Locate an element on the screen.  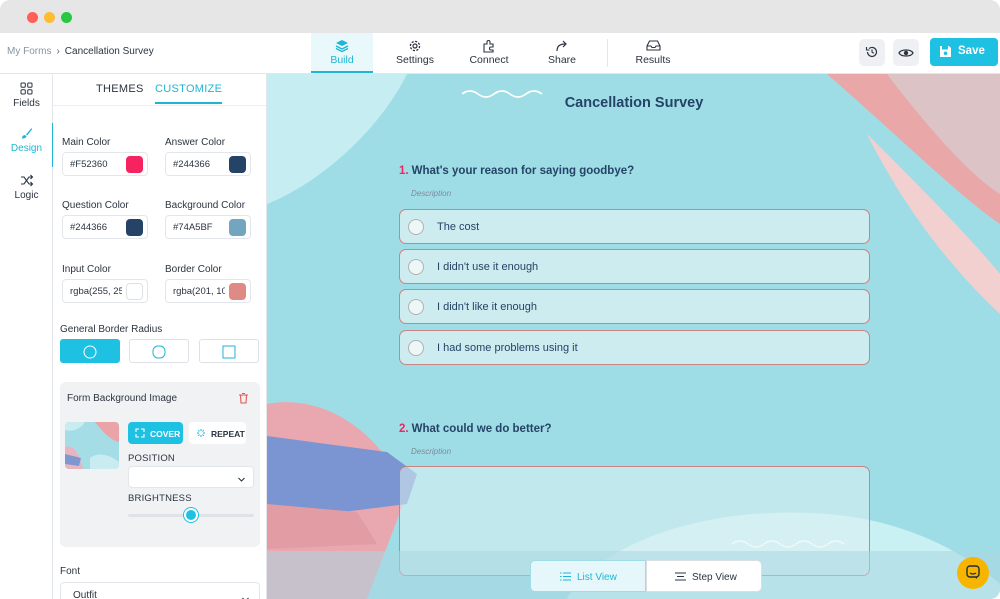
tab-build: Build is located at coordinates (342, 53).